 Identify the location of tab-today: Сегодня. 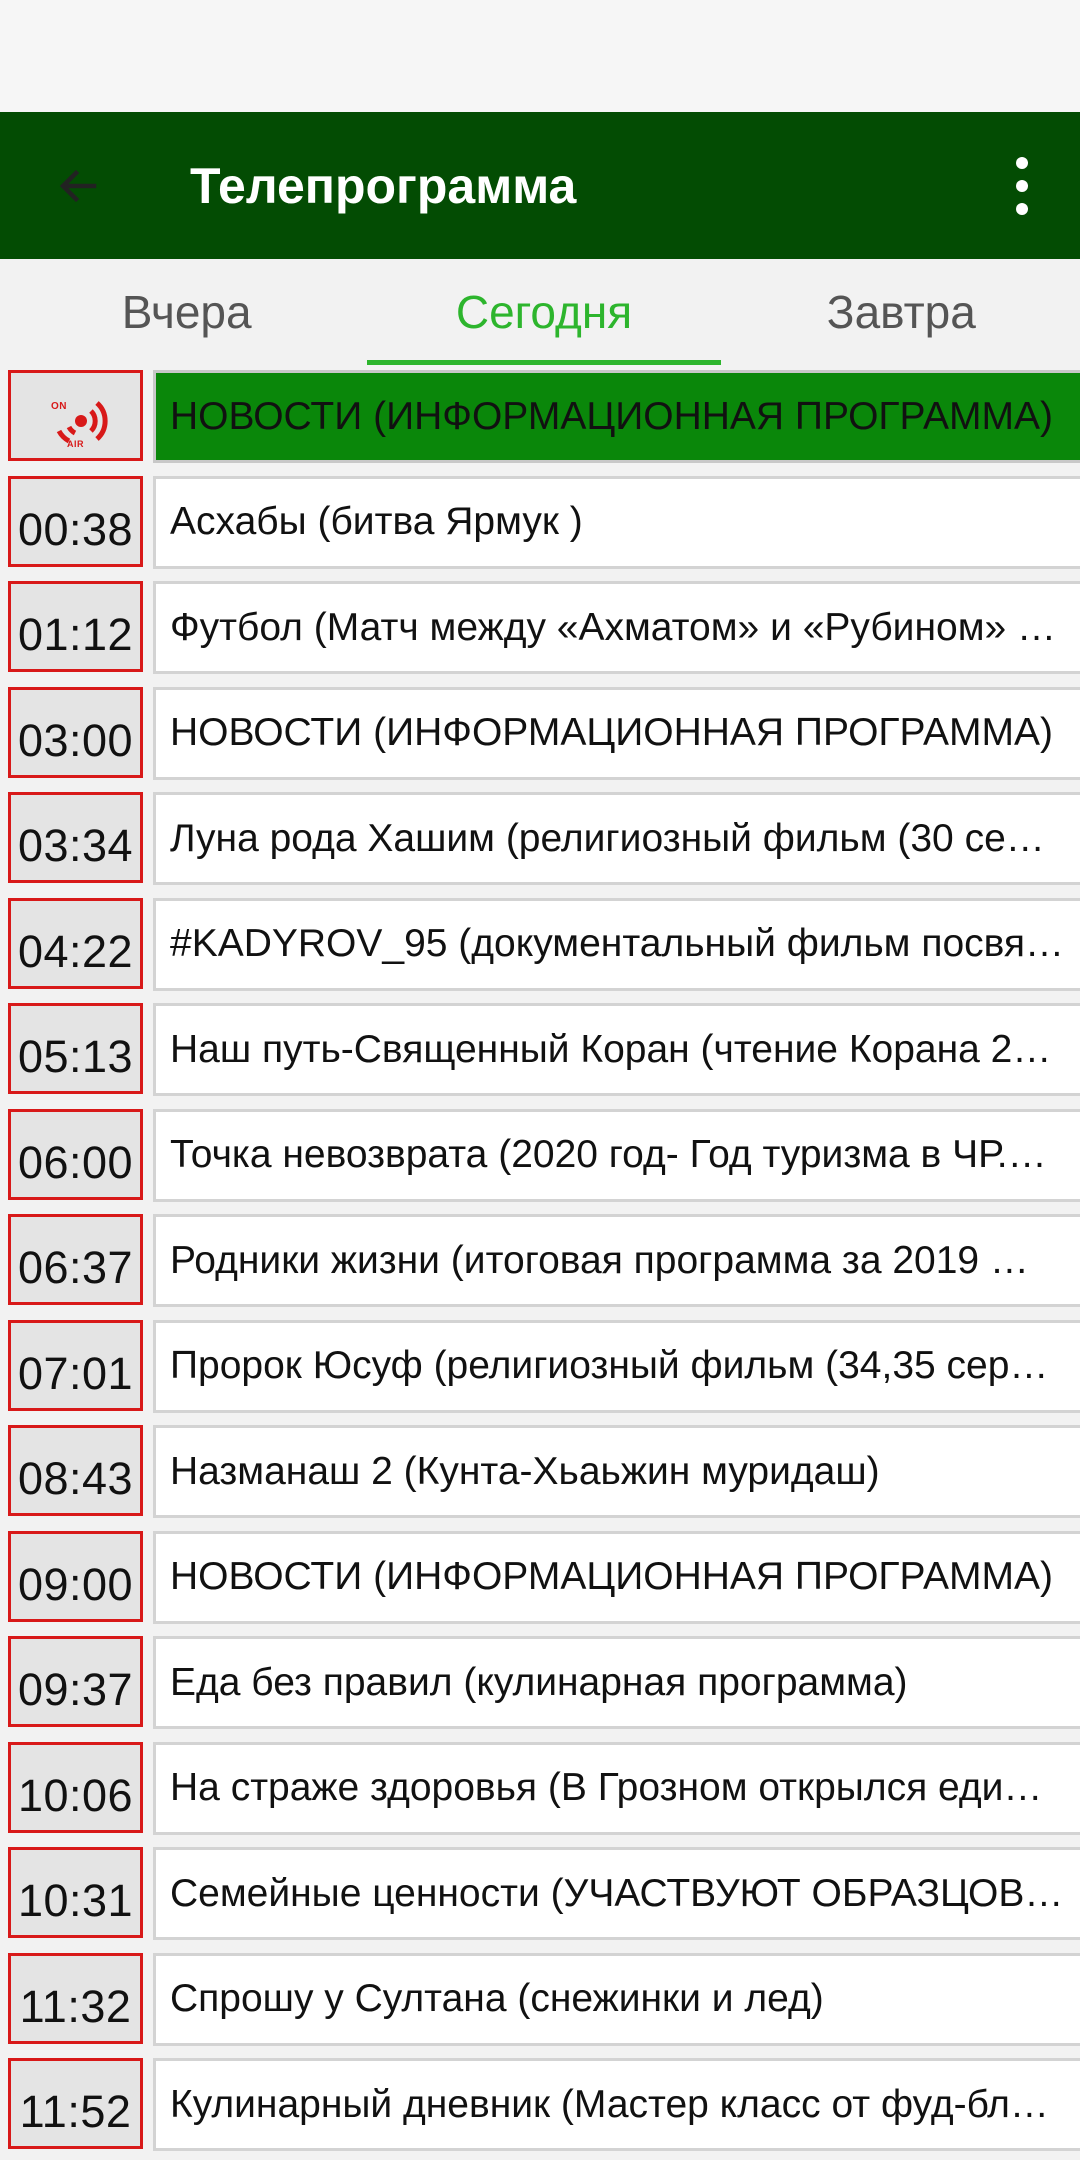
(543, 312).